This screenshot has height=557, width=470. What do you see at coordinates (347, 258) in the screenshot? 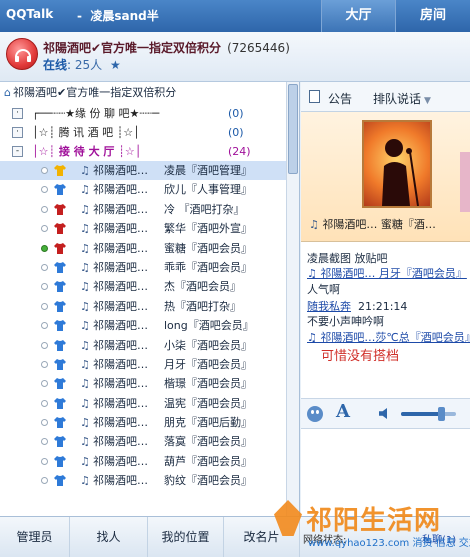
I see `chat-line: 凌晨截图 放贴吧` at bounding box center [347, 258].